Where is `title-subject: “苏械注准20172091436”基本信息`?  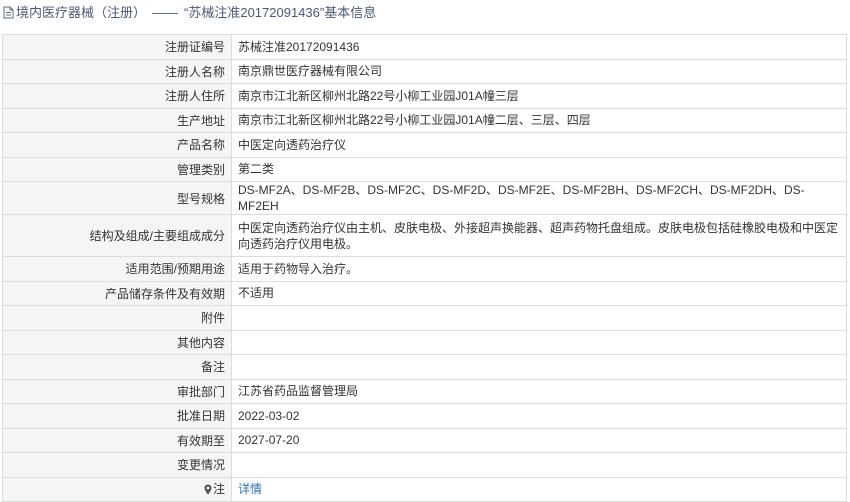 title-subject: “苏械注准20172091436”基本信息 is located at coordinates (280, 12).